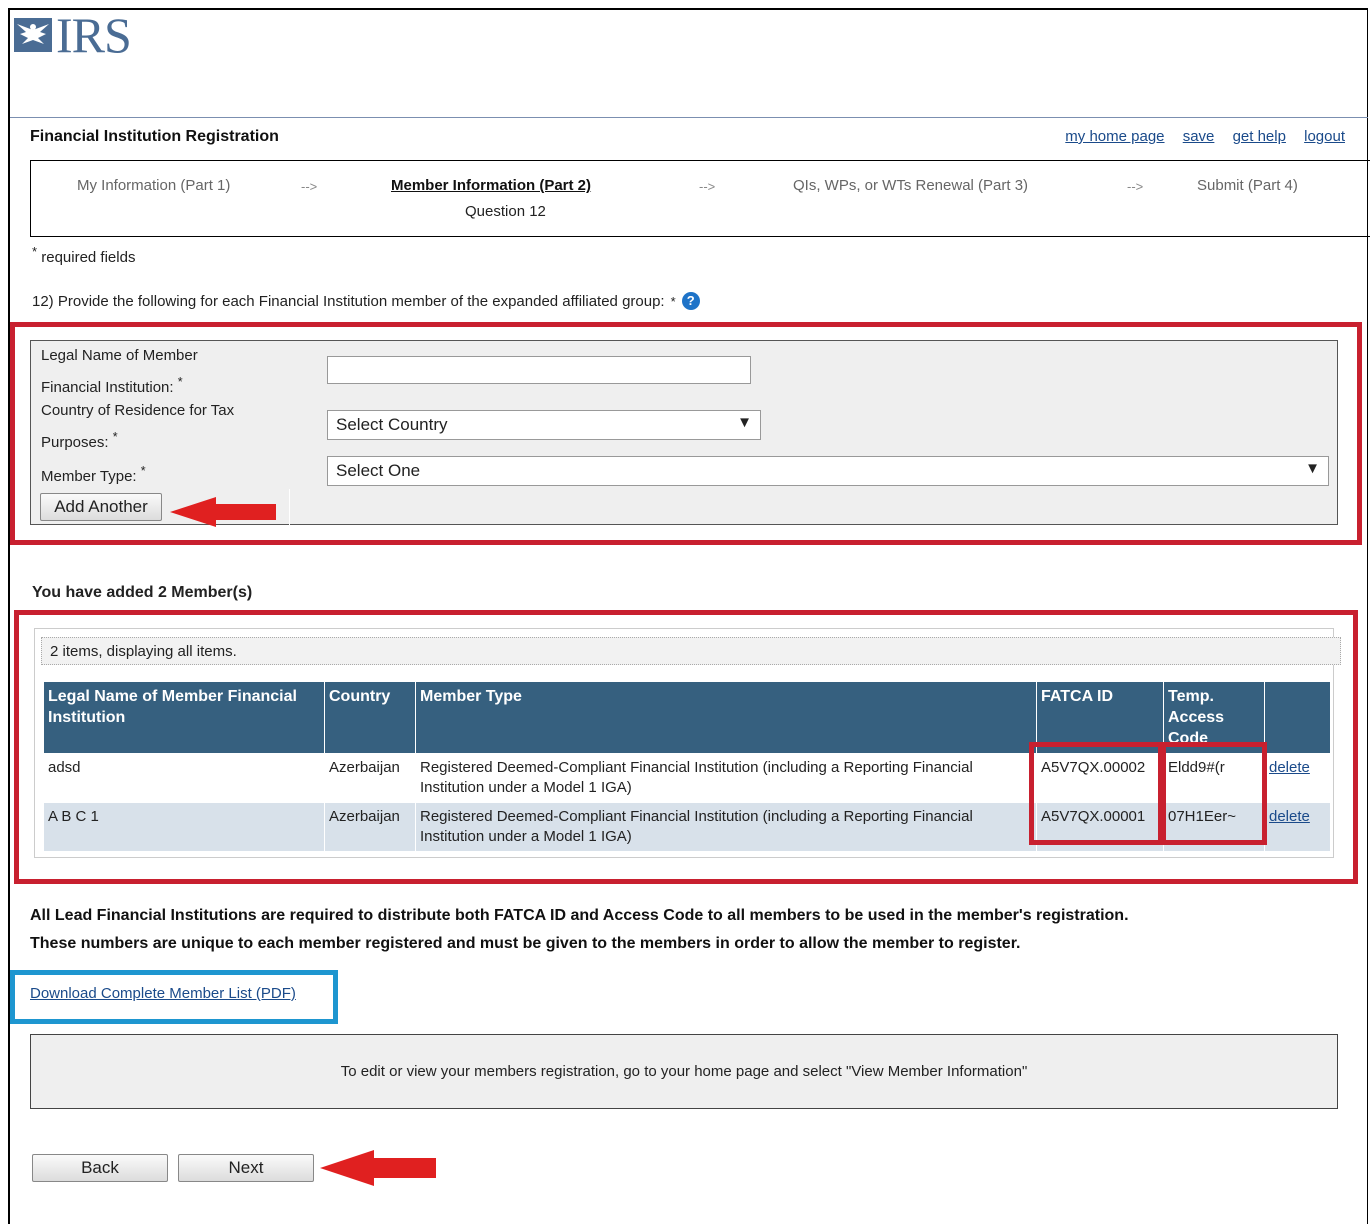  What do you see at coordinates (828, 471) in the screenshot?
I see `member-type-select: Select One ▼` at bounding box center [828, 471].